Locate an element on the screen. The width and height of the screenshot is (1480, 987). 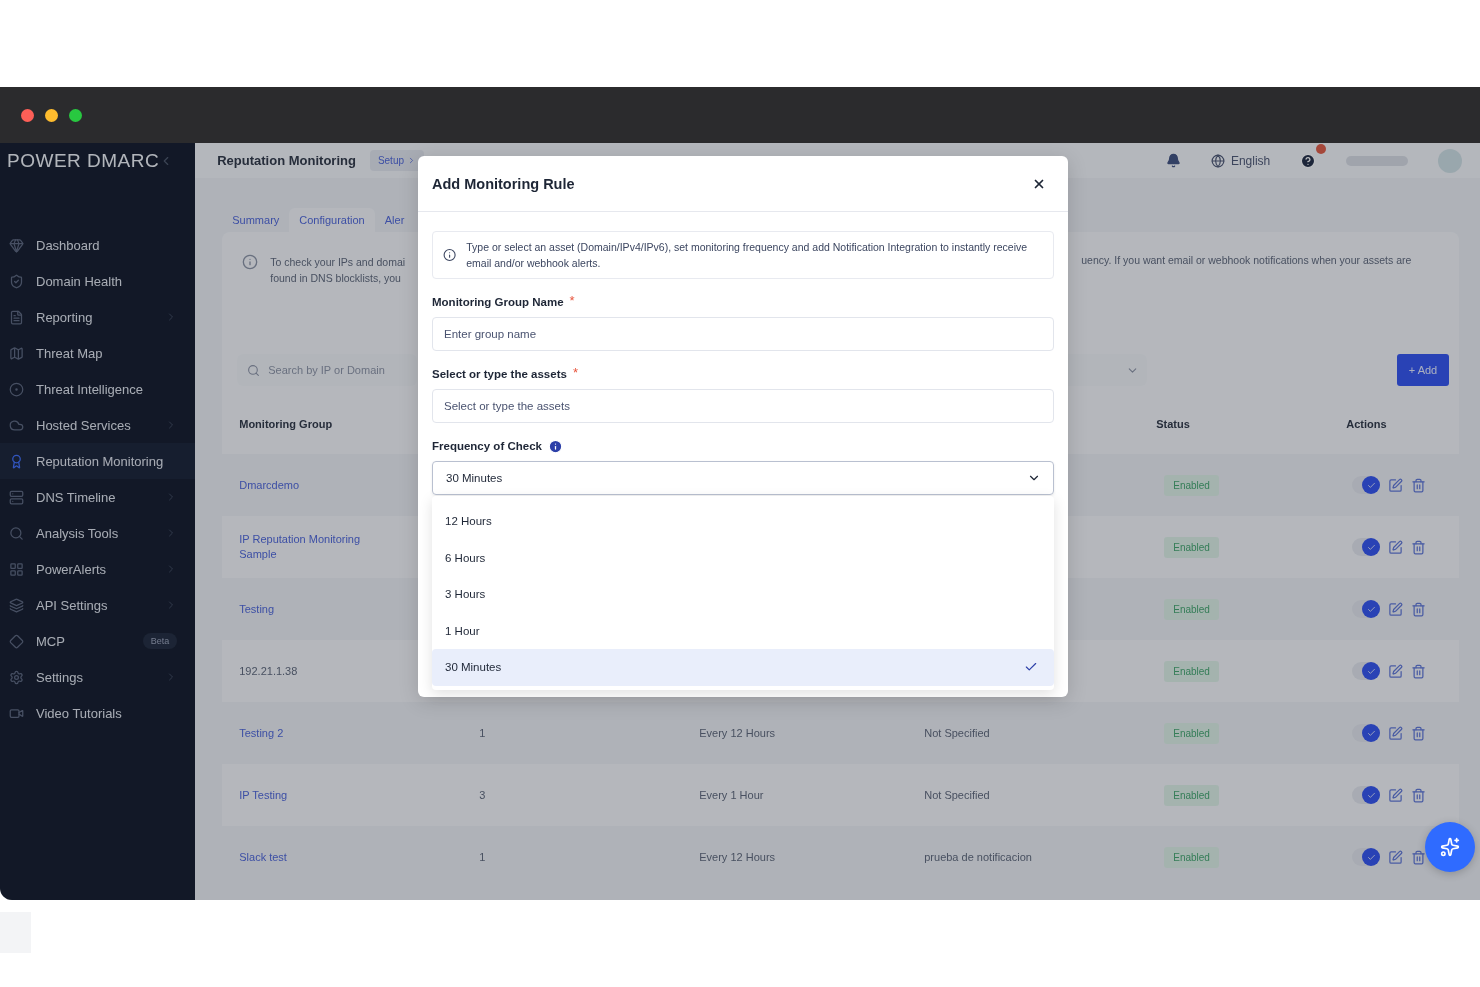
table-cell-text: 192.21.1.38 is located at coordinates (269, 671).